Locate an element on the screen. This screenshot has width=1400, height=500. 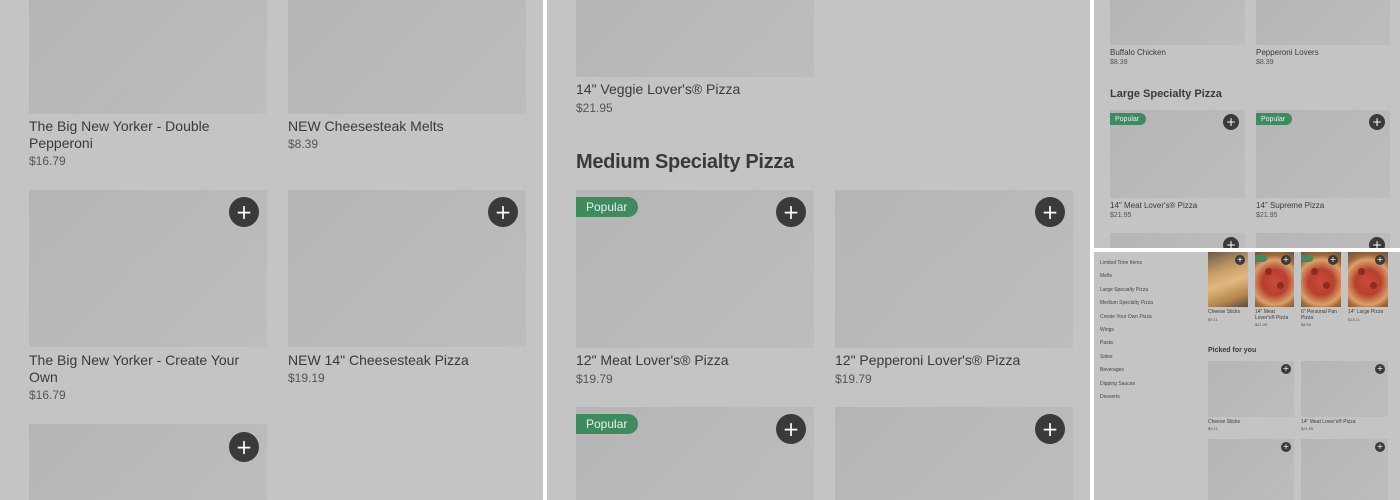
product-price: $18.11 is located at coordinates (1354, 319).